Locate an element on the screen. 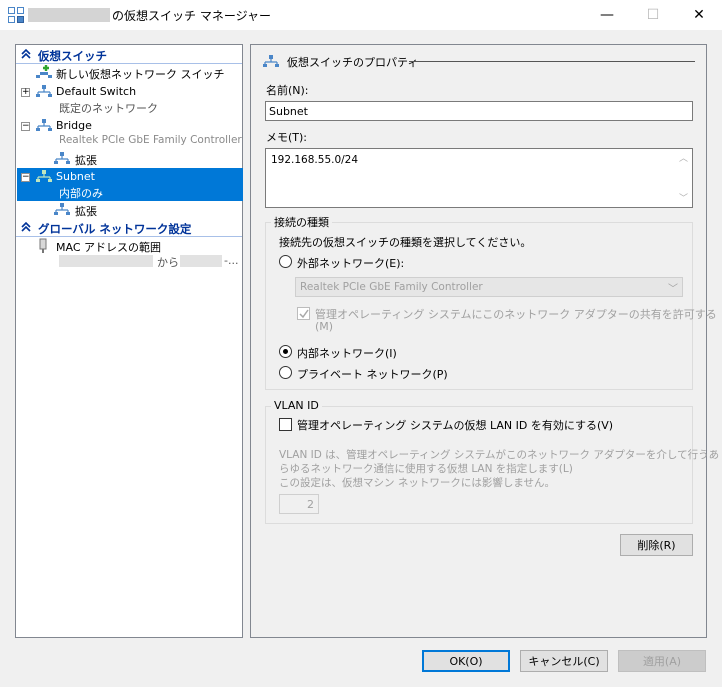  window-title: の仮想スイッチ マネージャー is located at coordinates (191, 16).